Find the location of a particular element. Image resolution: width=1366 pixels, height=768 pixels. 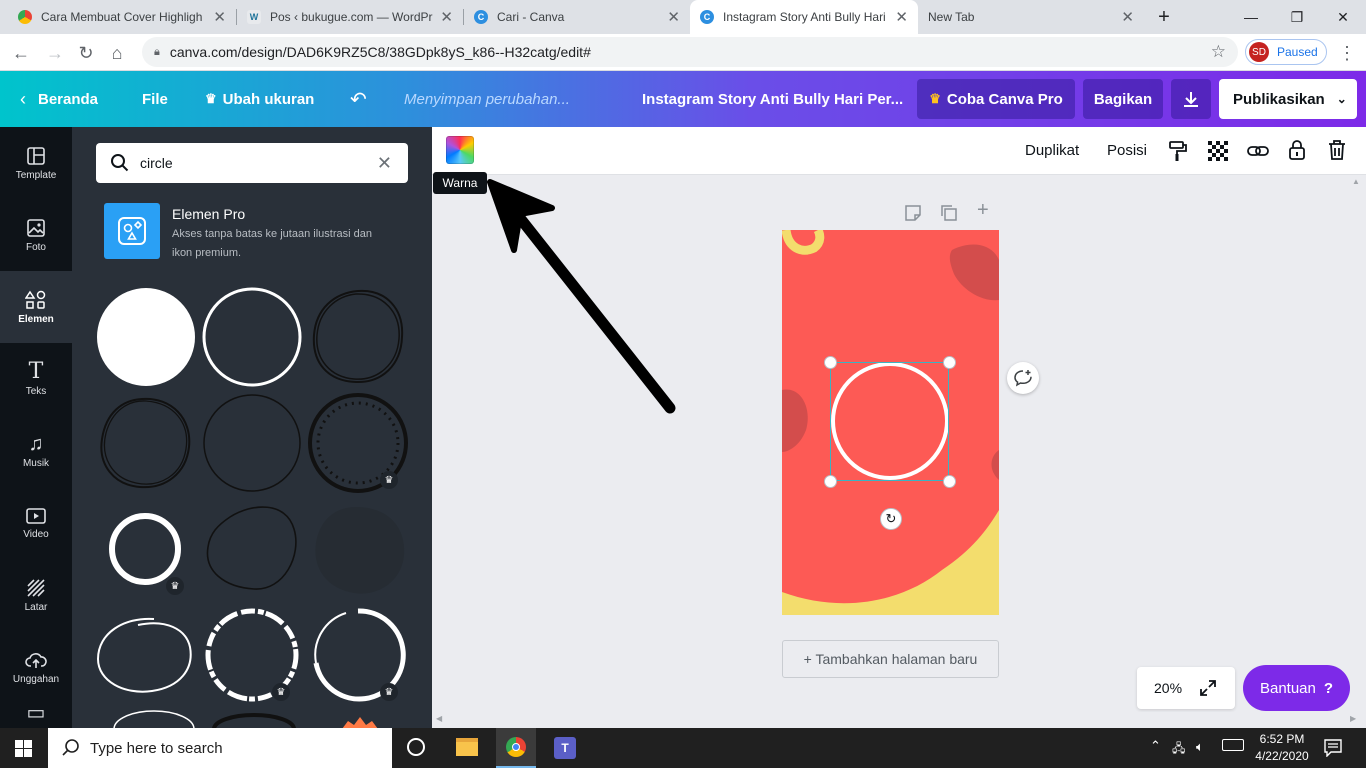

rotate-icon: ↻ is located at coordinates (891, 518).